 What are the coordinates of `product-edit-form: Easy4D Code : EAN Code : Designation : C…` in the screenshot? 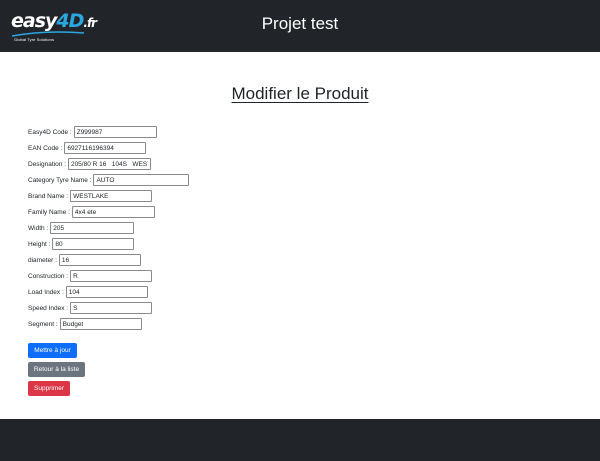 It's located at (109, 228).